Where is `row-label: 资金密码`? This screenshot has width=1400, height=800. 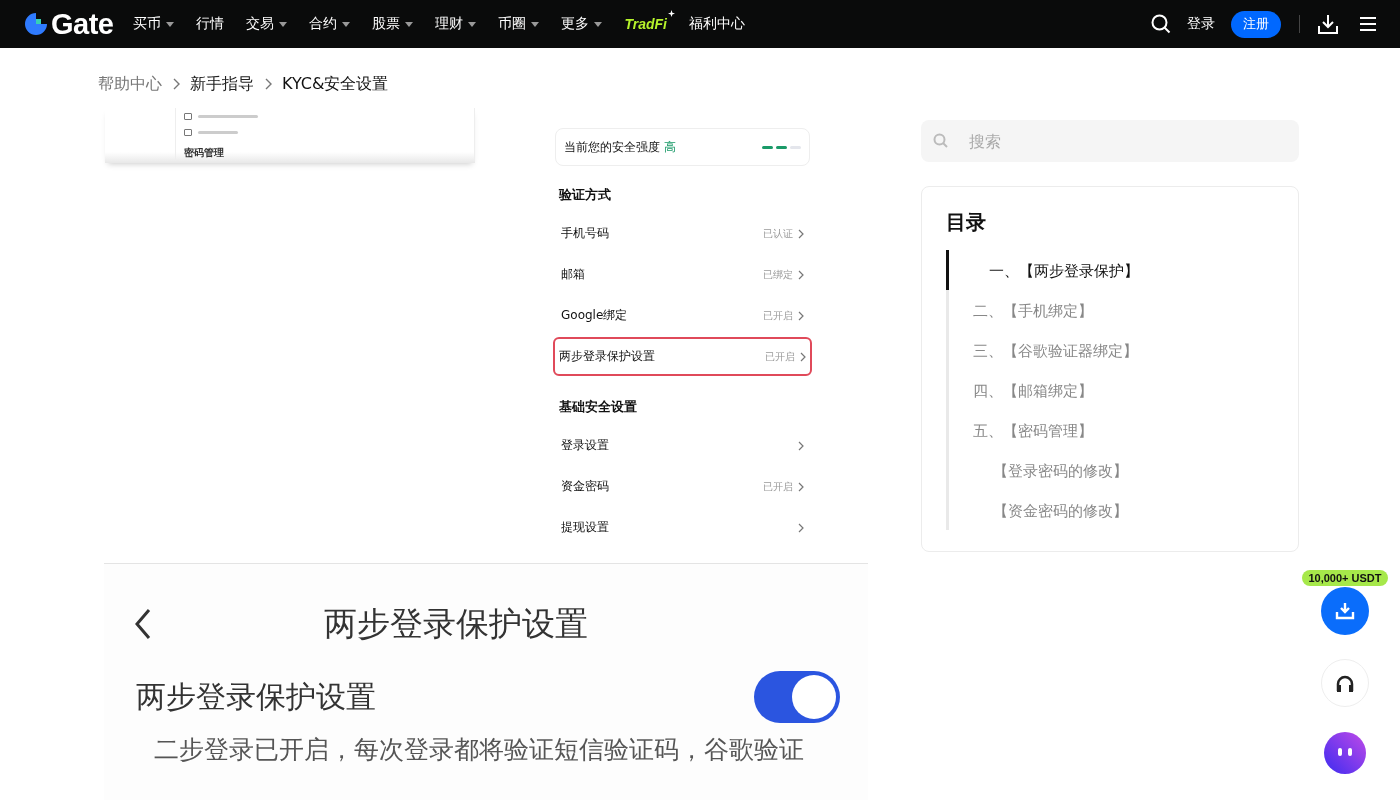
row-label: 资金密码 is located at coordinates (585, 486).